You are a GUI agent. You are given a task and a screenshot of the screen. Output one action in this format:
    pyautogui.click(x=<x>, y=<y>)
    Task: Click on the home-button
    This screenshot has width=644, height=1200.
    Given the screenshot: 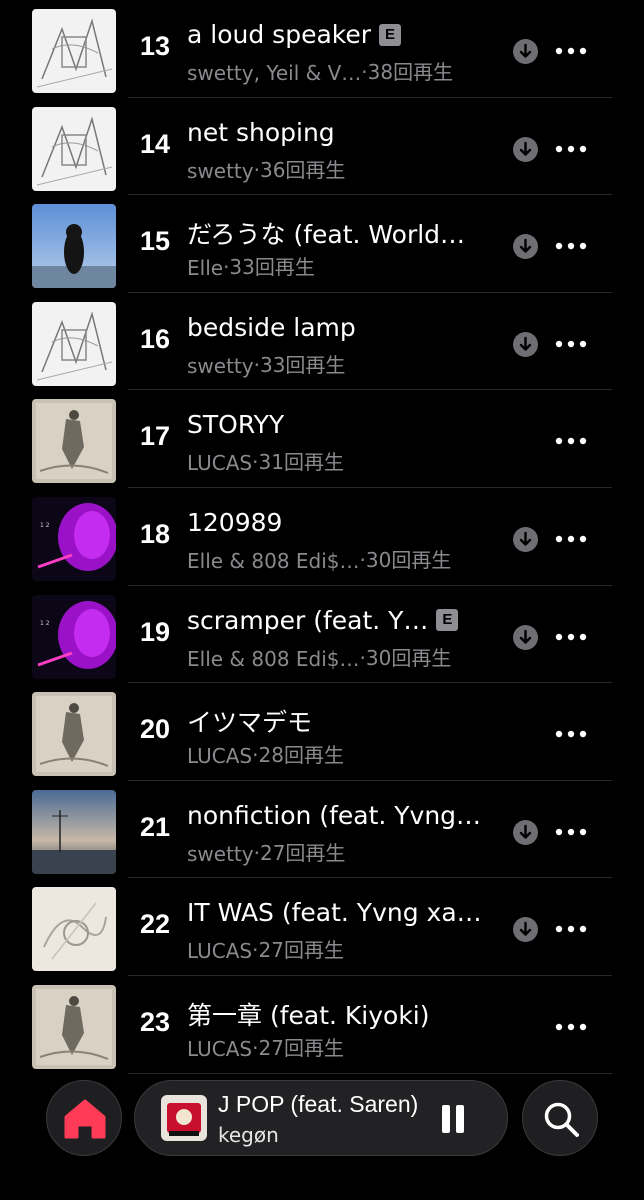 What is the action you would take?
    pyautogui.click(x=84, y=1118)
    